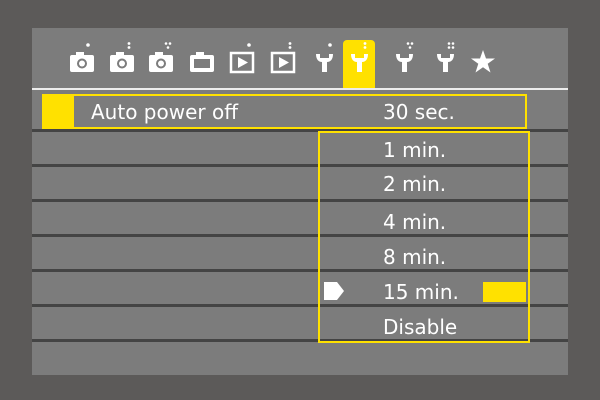  Describe the element at coordinates (122, 57) in the screenshot. I see `camera-shooting-menu-2-icon` at that location.